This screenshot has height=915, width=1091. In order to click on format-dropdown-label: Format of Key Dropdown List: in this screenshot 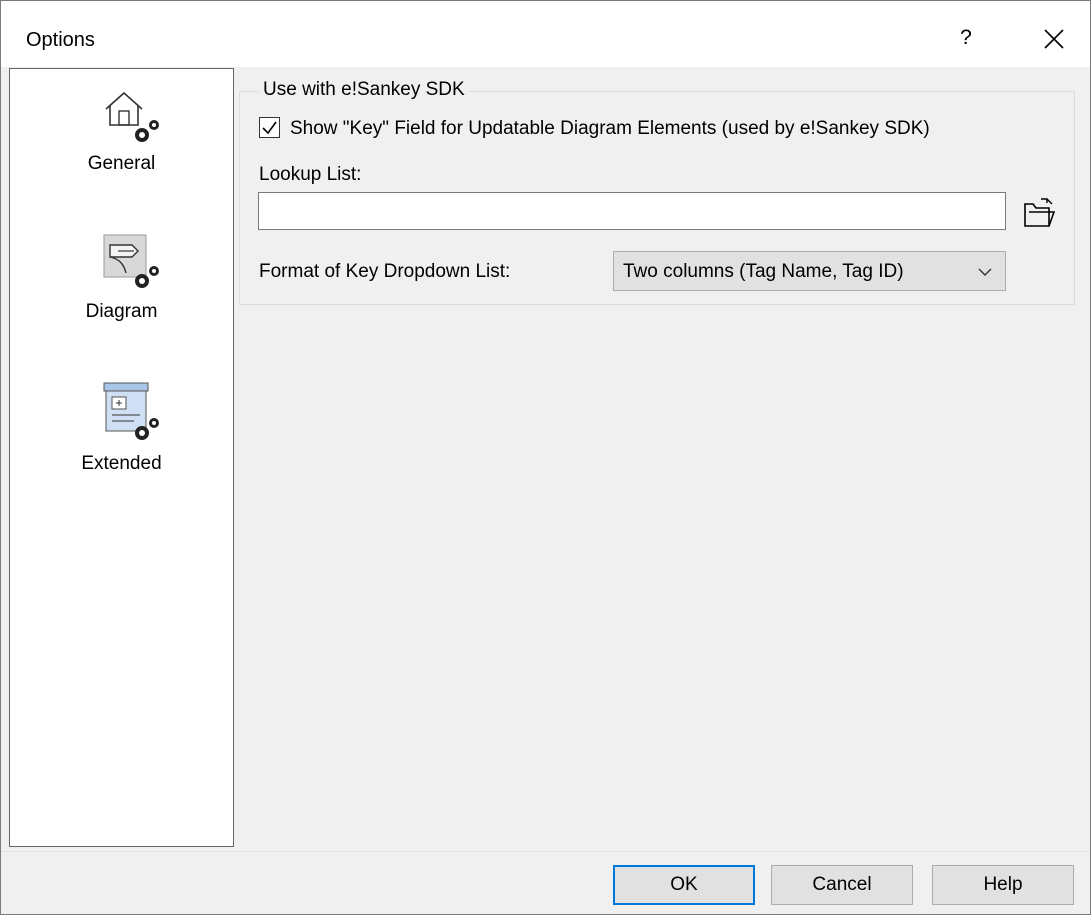, I will do `click(385, 271)`.